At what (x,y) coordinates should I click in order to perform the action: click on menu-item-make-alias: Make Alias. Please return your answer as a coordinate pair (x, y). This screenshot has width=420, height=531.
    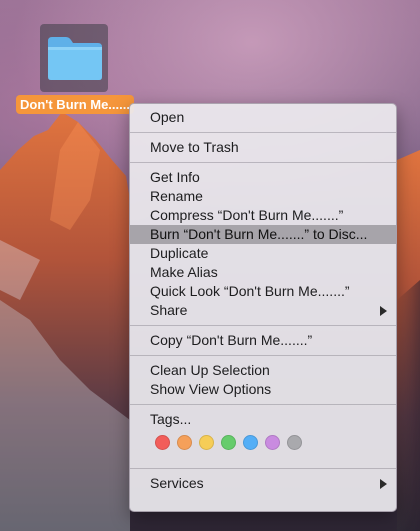
    Looking at the image, I should click on (263, 272).